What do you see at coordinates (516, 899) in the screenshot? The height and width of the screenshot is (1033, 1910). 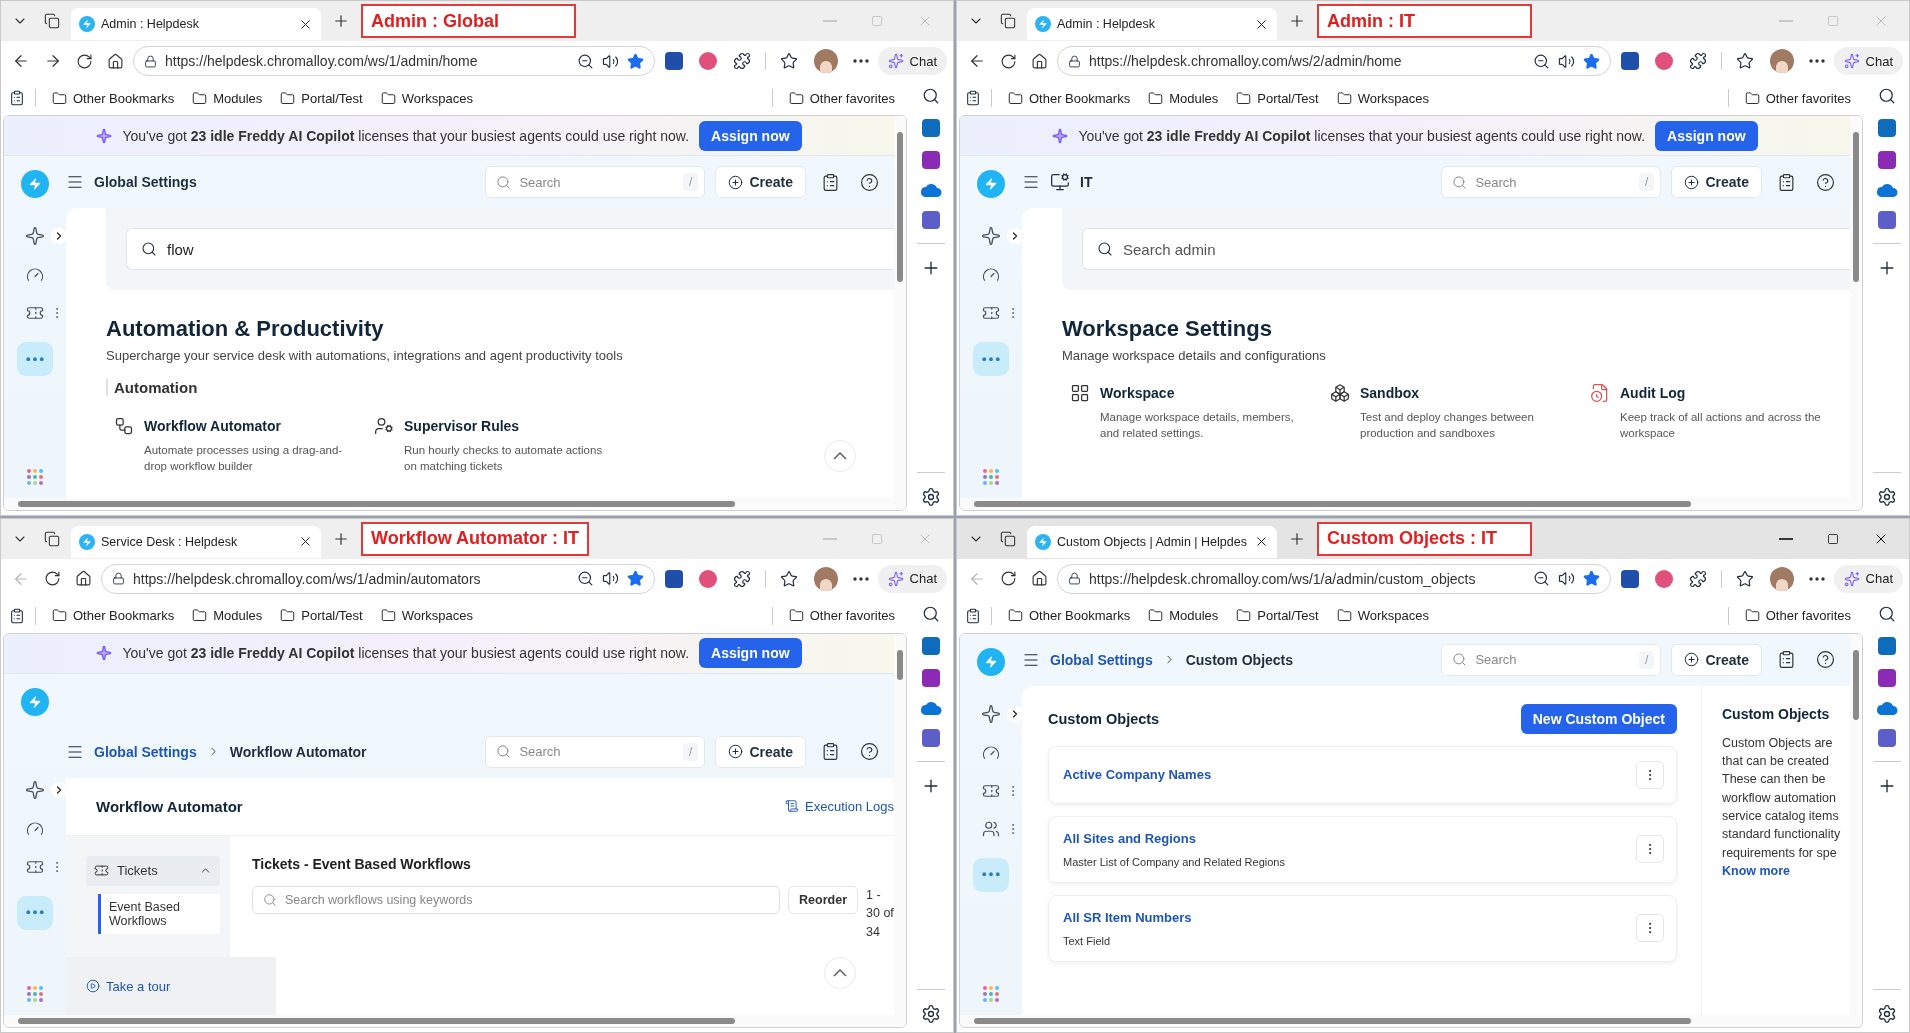 I see `workflow-search-field: Search workflows using keywords` at bounding box center [516, 899].